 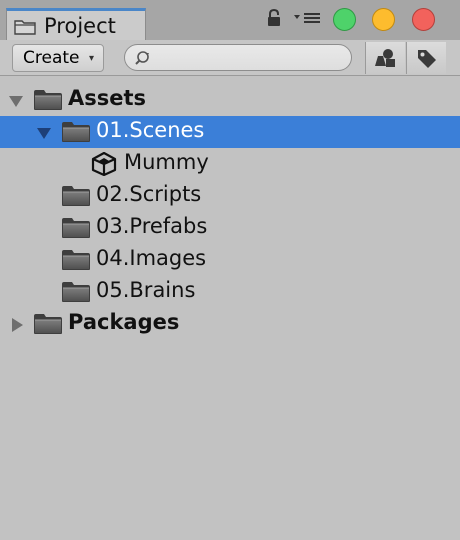 What do you see at coordinates (151, 258) in the screenshot?
I see `tree-item-label: 04.Images` at bounding box center [151, 258].